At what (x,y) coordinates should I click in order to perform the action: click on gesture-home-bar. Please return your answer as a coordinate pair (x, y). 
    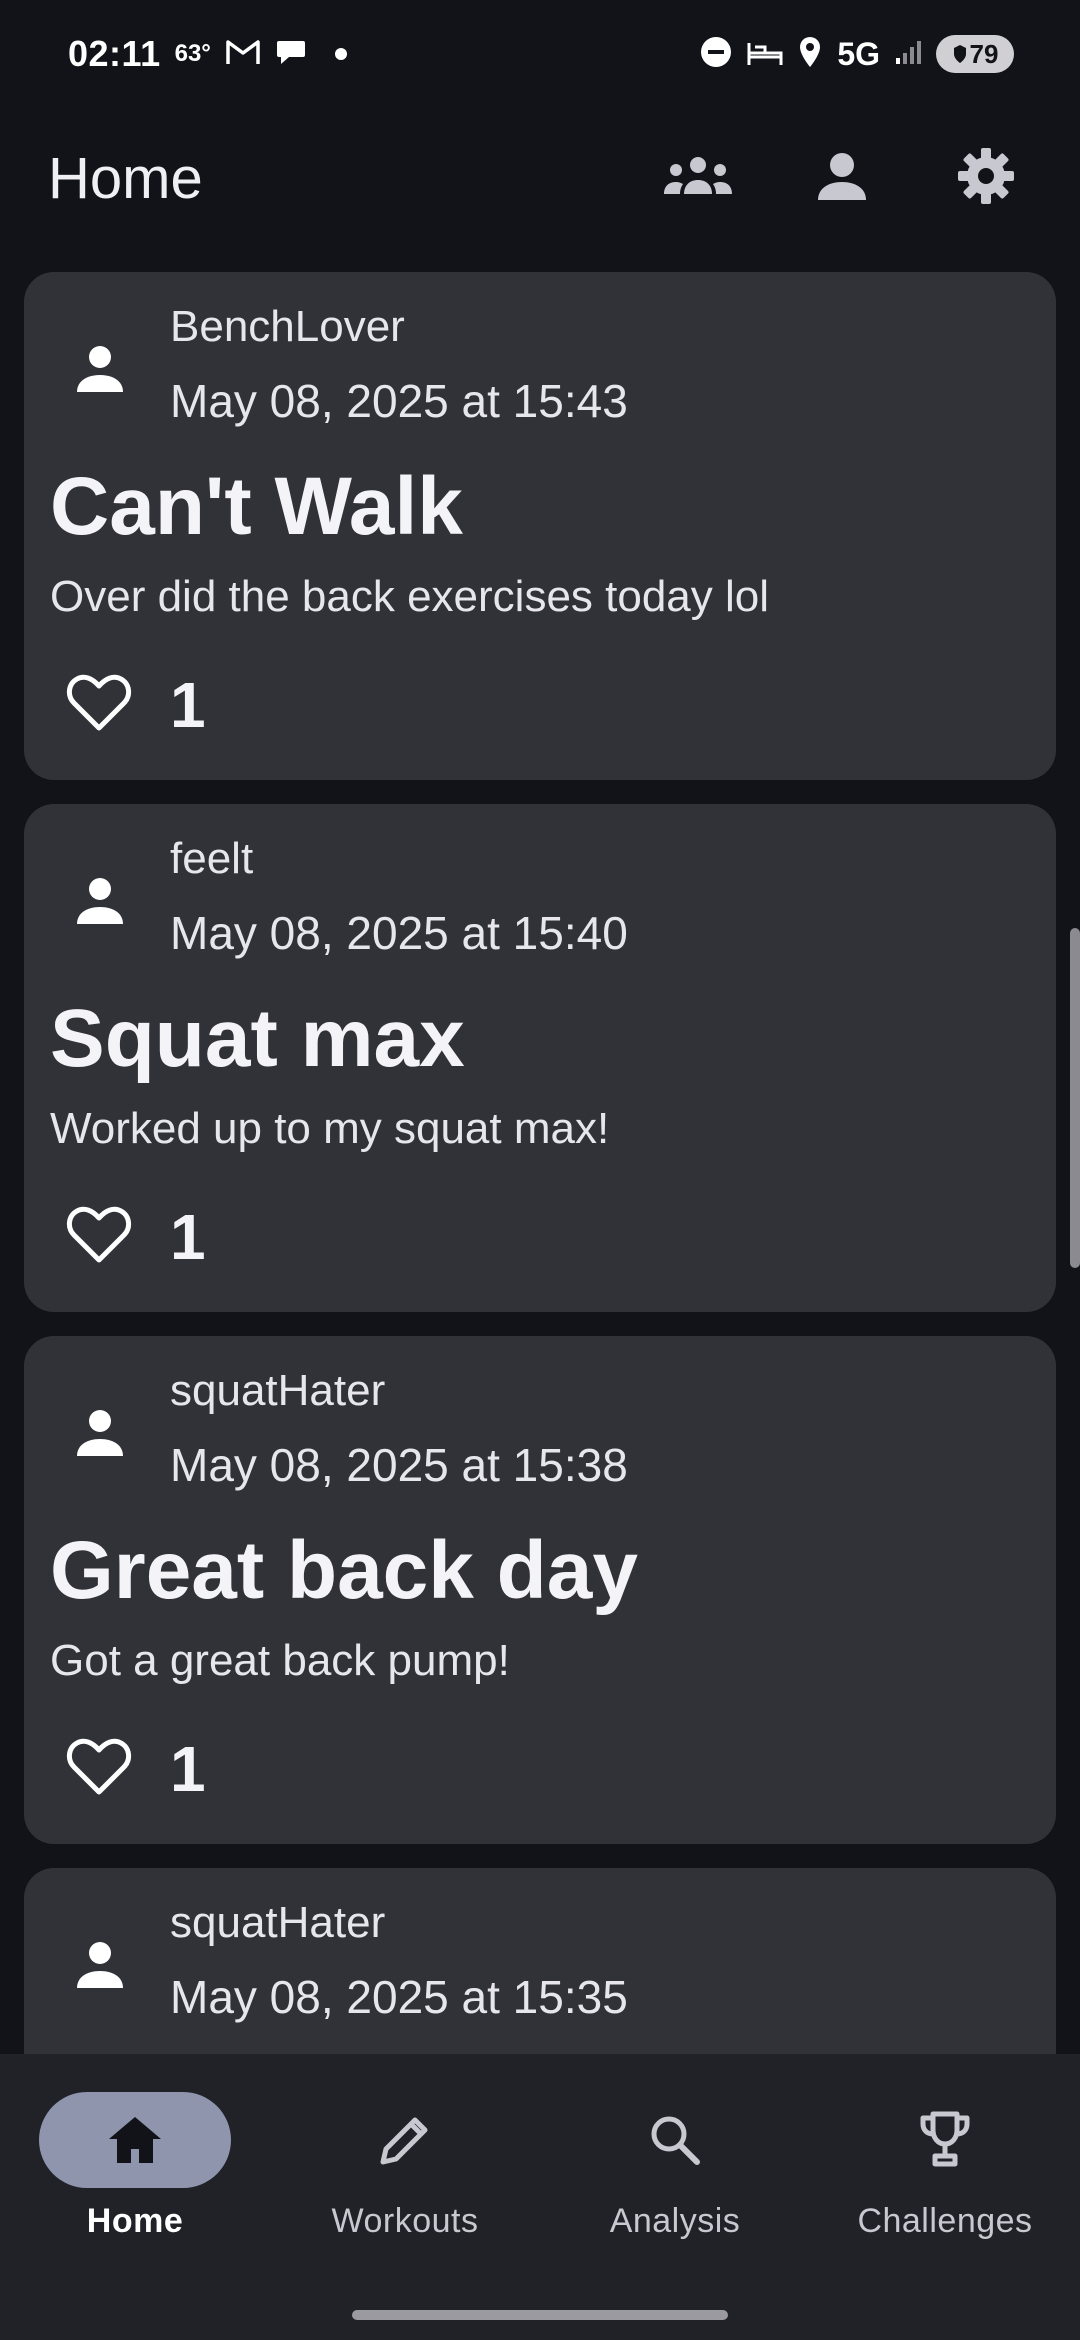
    Looking at the image, I should click on (540, 2315).